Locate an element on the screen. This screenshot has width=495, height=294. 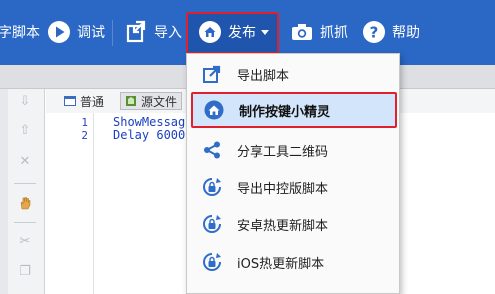
menu-item-label: 安卓热更新脚本 is located at coordinates (283, 226).